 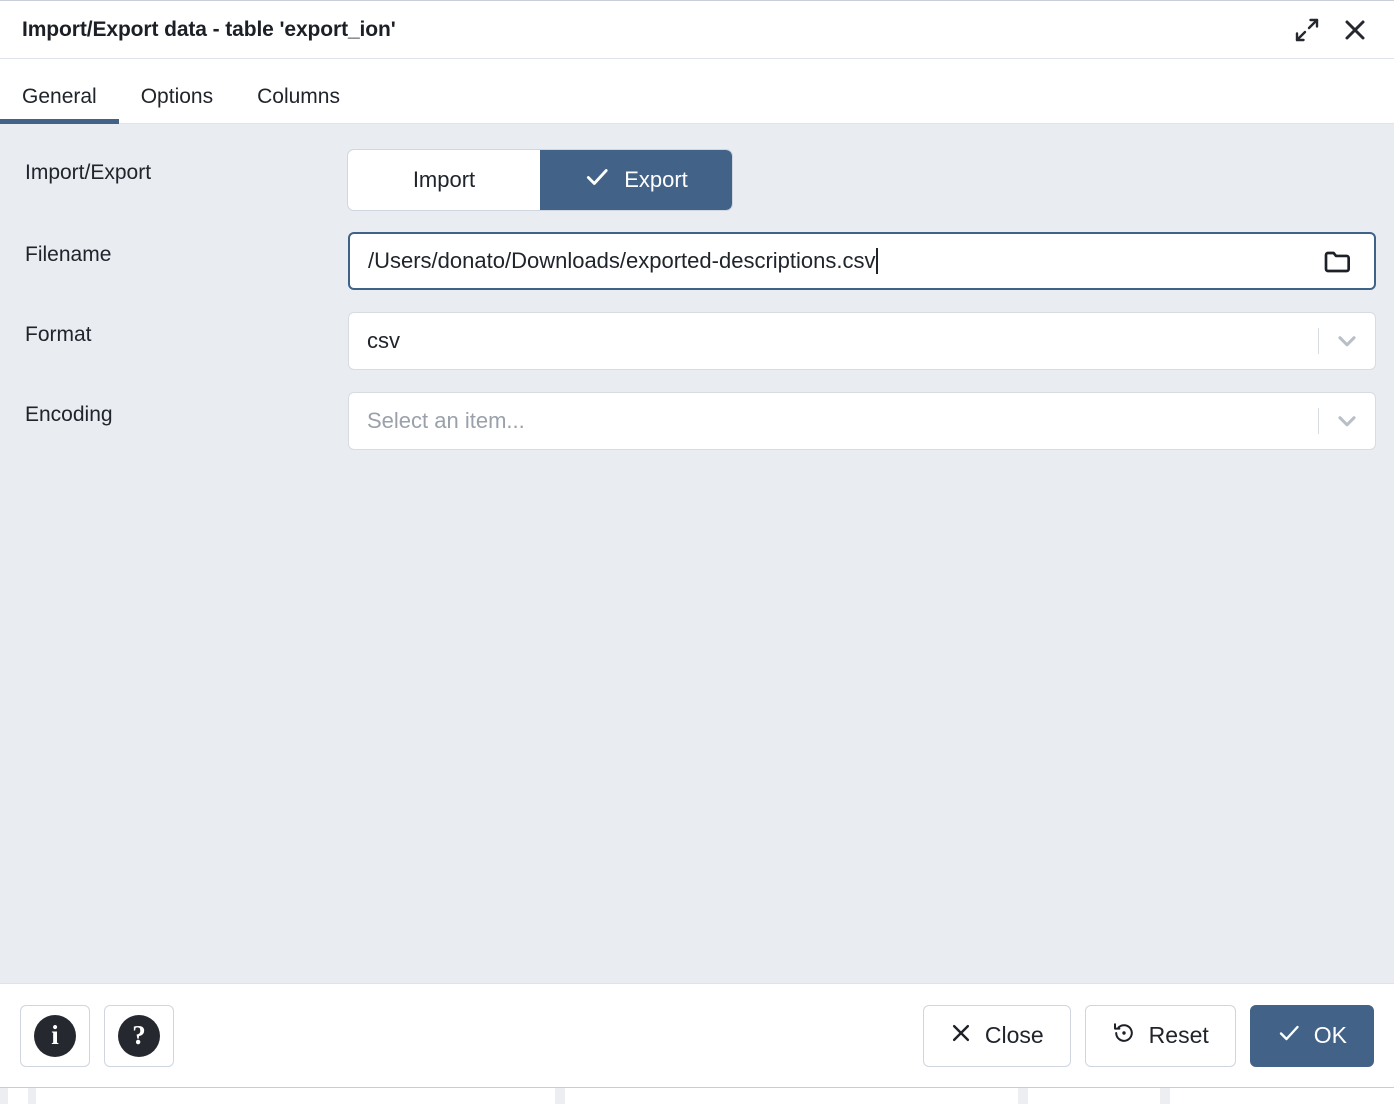 I want to click on filename-label: Filename, so click(x=68, y=254).